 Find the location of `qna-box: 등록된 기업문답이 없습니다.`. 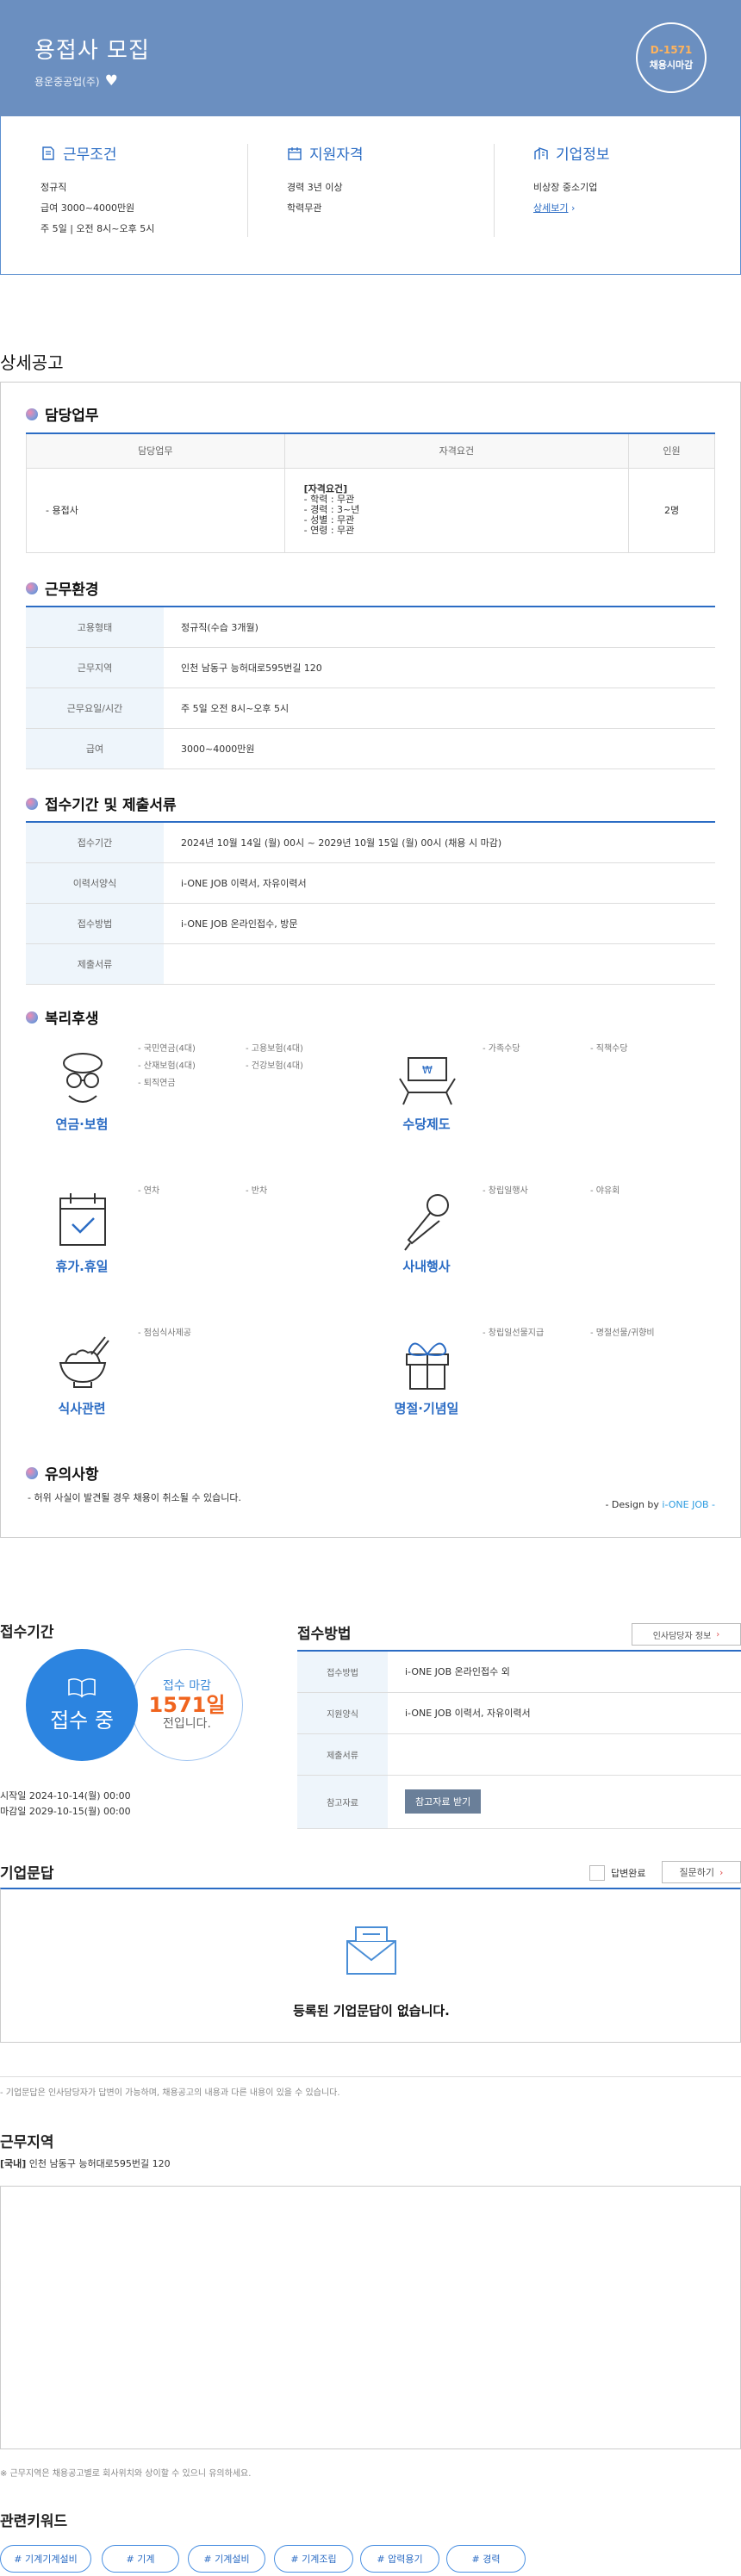

qna-box: 등록된 기업문답이 없습니다. is located at coordinates (370, 1966).